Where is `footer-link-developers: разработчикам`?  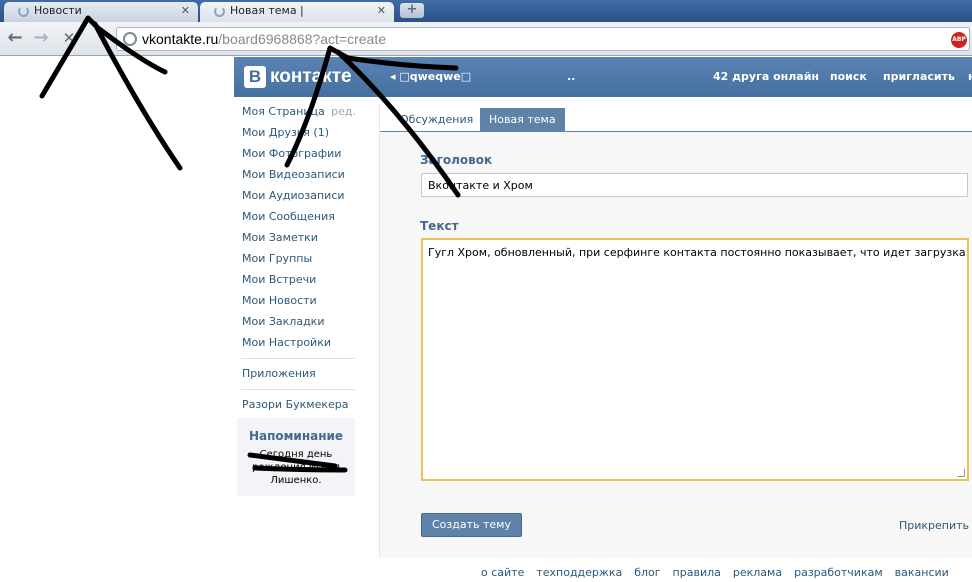 footer-link-developers: разработчикам is located at coordinates (838, 572).